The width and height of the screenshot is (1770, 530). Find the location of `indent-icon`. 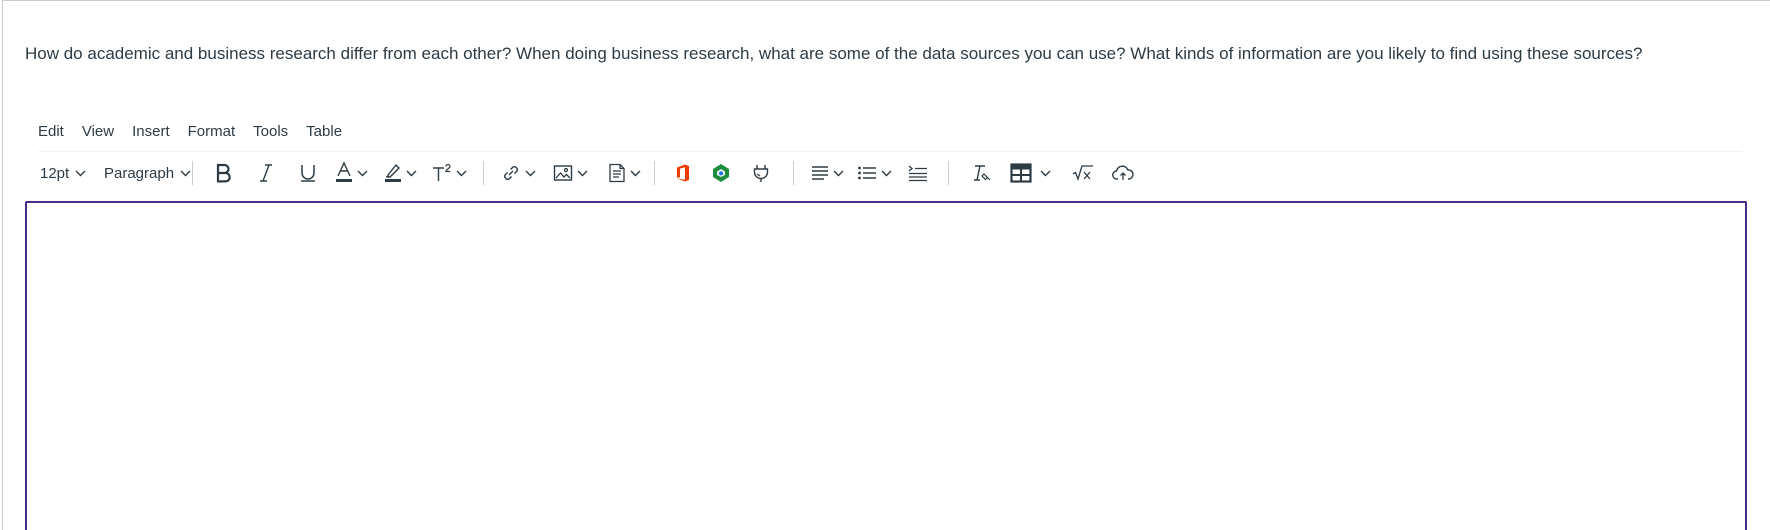

indent-icon is located at coordinates (918, 173).